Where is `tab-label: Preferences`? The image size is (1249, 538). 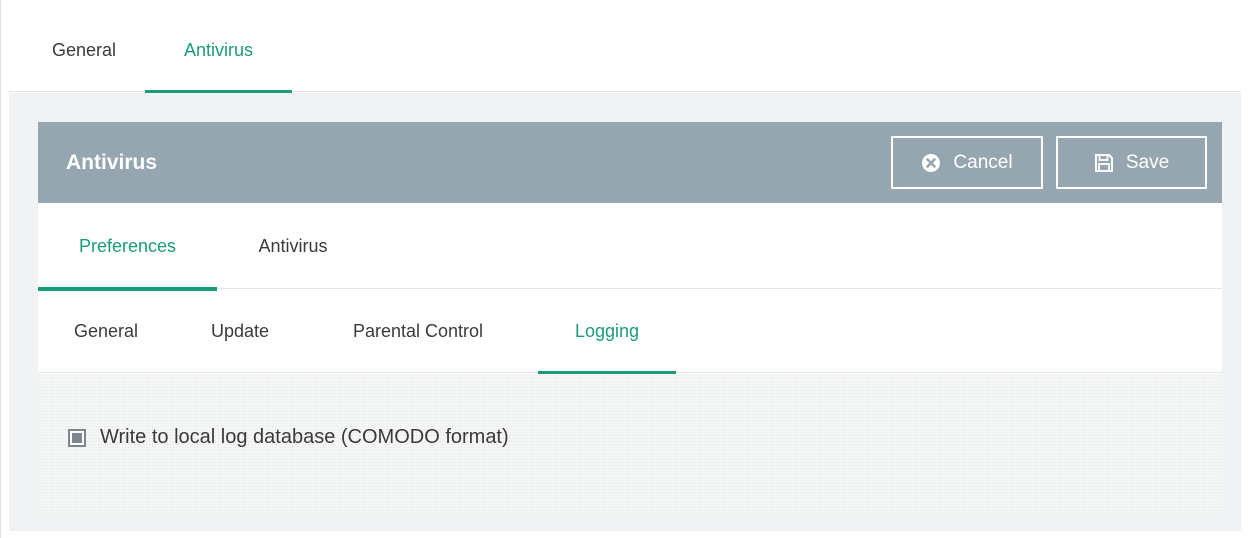 tab-label: Preferences is located at coordinates (127, 245).